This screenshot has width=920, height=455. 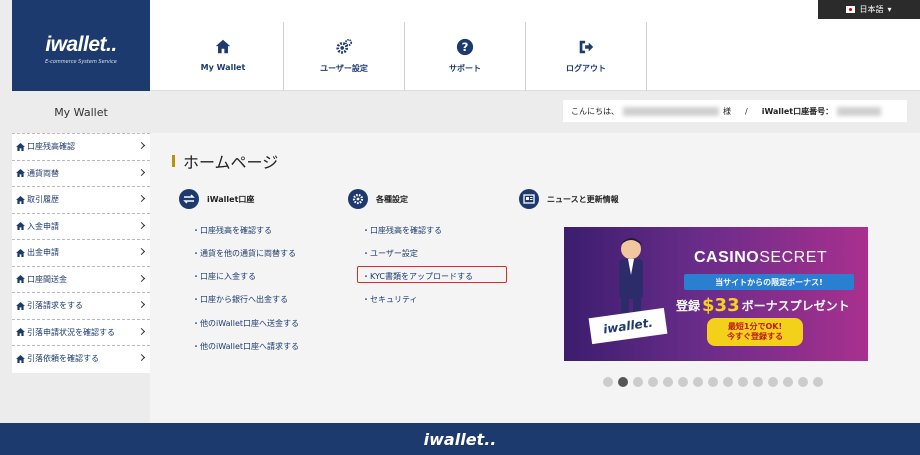 I want to click on exchange-arrows-icon, so click(x=189, y=199).